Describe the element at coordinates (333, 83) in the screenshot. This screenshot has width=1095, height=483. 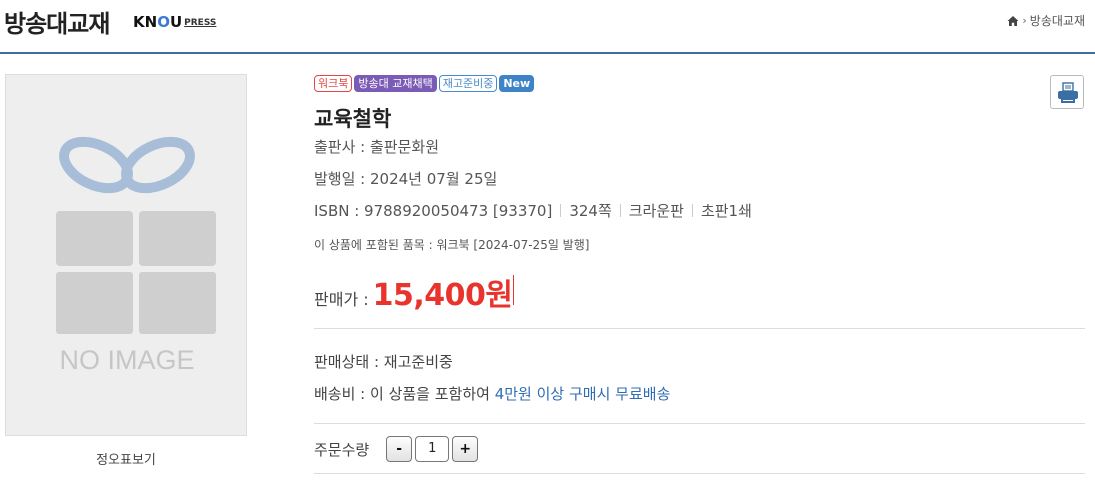
I see `badge-workbook: 워크북` at that location.